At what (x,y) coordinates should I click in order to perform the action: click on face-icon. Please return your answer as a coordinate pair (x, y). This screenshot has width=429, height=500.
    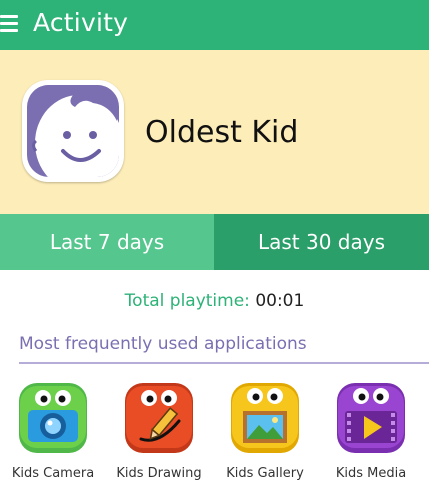
    Looking at the image, I should click on (73, 131).